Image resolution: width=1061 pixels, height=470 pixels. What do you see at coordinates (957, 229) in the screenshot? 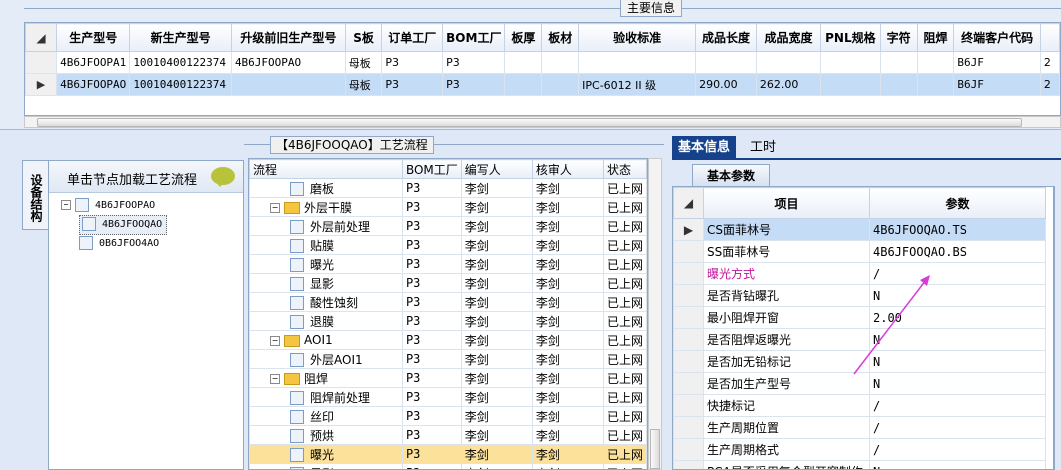
I see `param-value-cell: 4B6JFOOQAO.TS` at bounding box center [957, 229].